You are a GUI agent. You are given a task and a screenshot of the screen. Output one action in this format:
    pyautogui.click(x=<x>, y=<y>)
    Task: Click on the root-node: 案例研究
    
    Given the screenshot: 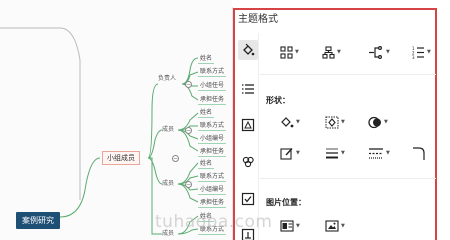 What is the action you would take?
    pyautogui.click(x=38, y=220)
    